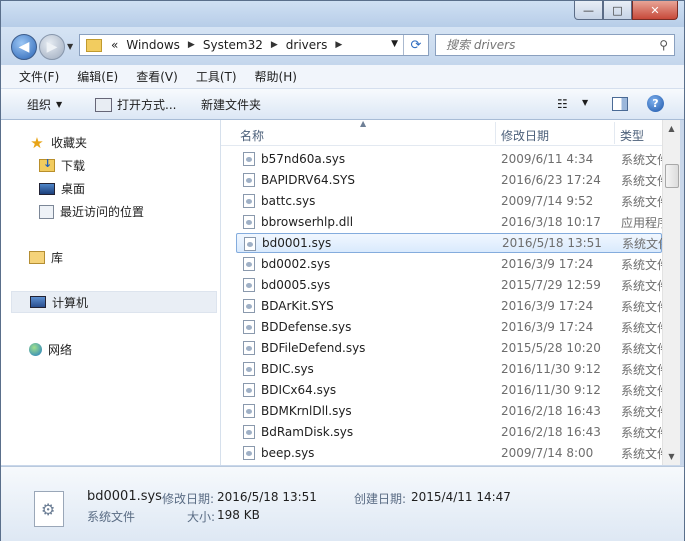 The image size is (685, 541). What do you see at coordinates (585, 102) in the screenshot?
I see `views-dropdown-icon: ▼` at bounding box center [585, 102].